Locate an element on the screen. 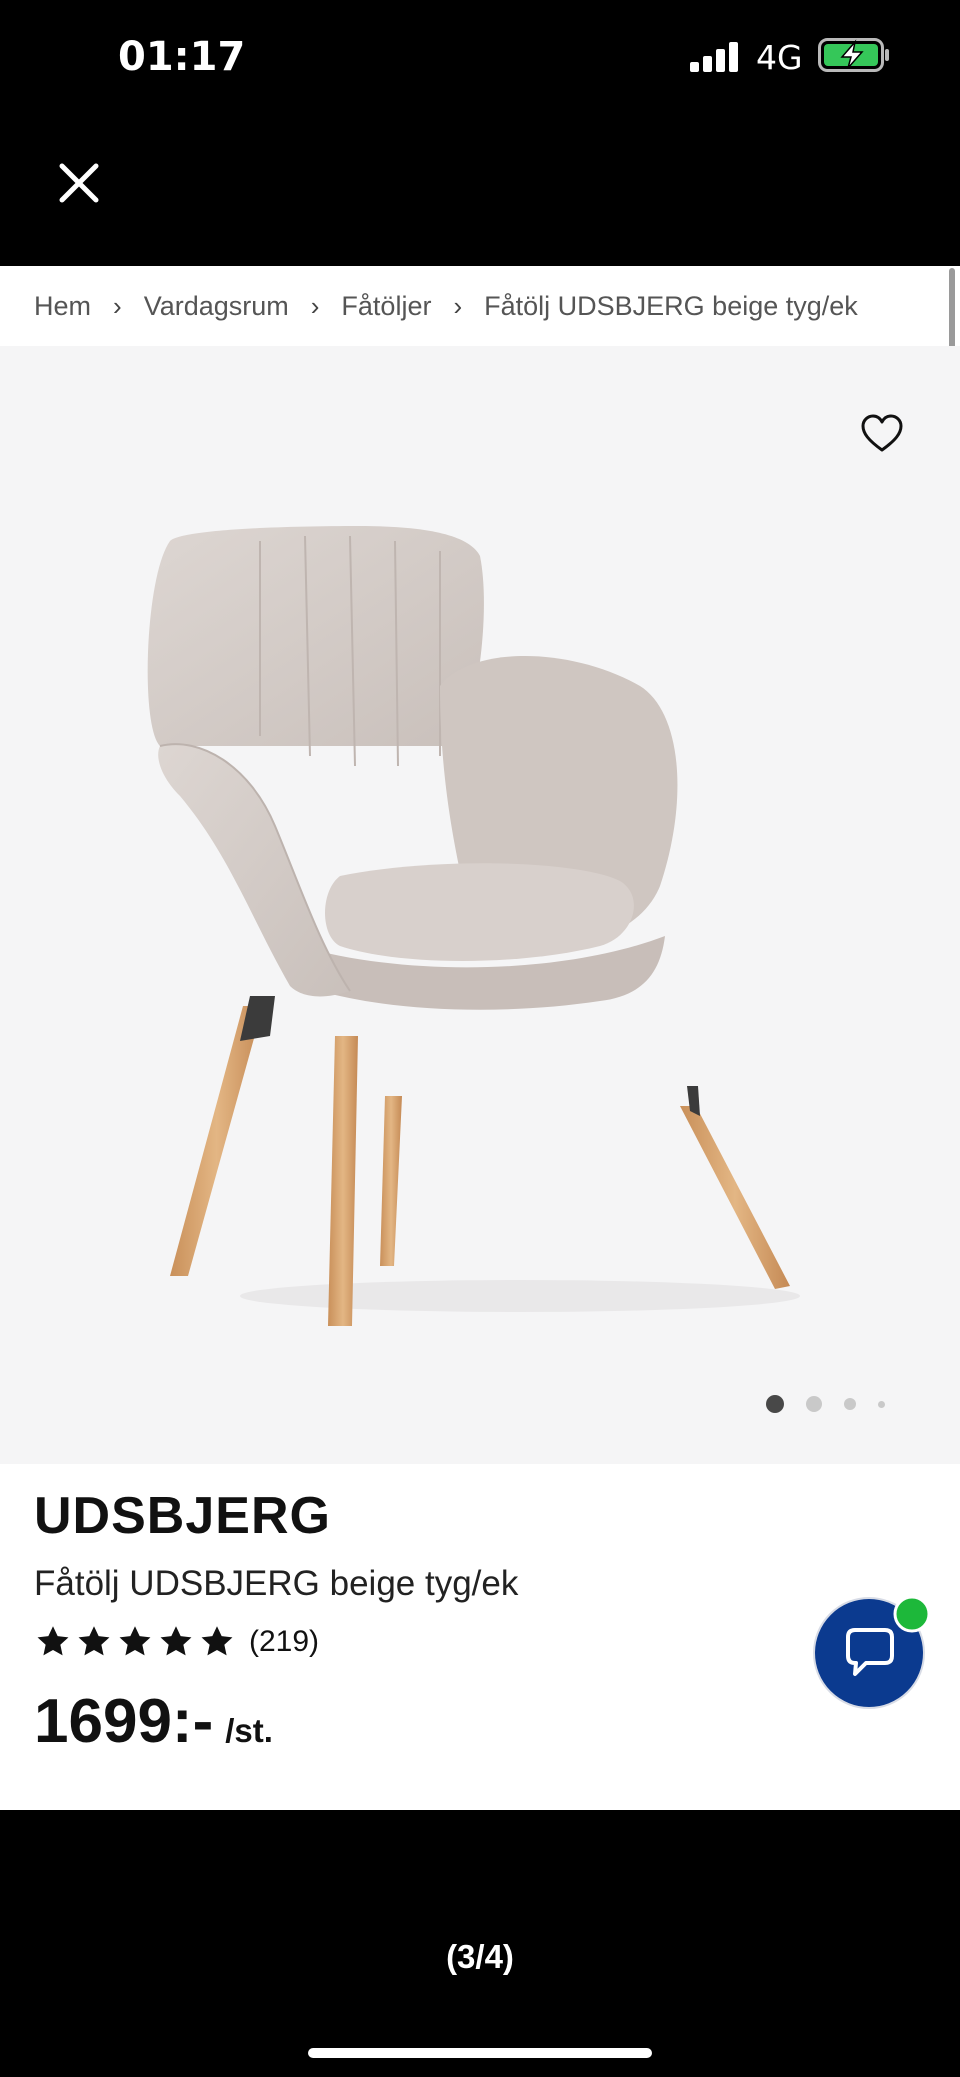  gallery-pager is located at coordinates (836, 1404).